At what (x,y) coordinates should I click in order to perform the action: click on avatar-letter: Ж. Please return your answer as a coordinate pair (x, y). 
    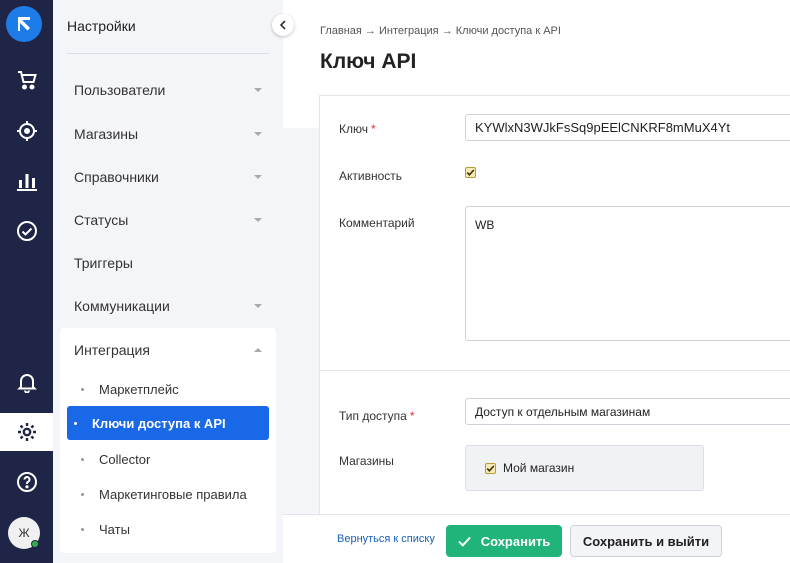
    Looking at the image, I should click on (24, 533).